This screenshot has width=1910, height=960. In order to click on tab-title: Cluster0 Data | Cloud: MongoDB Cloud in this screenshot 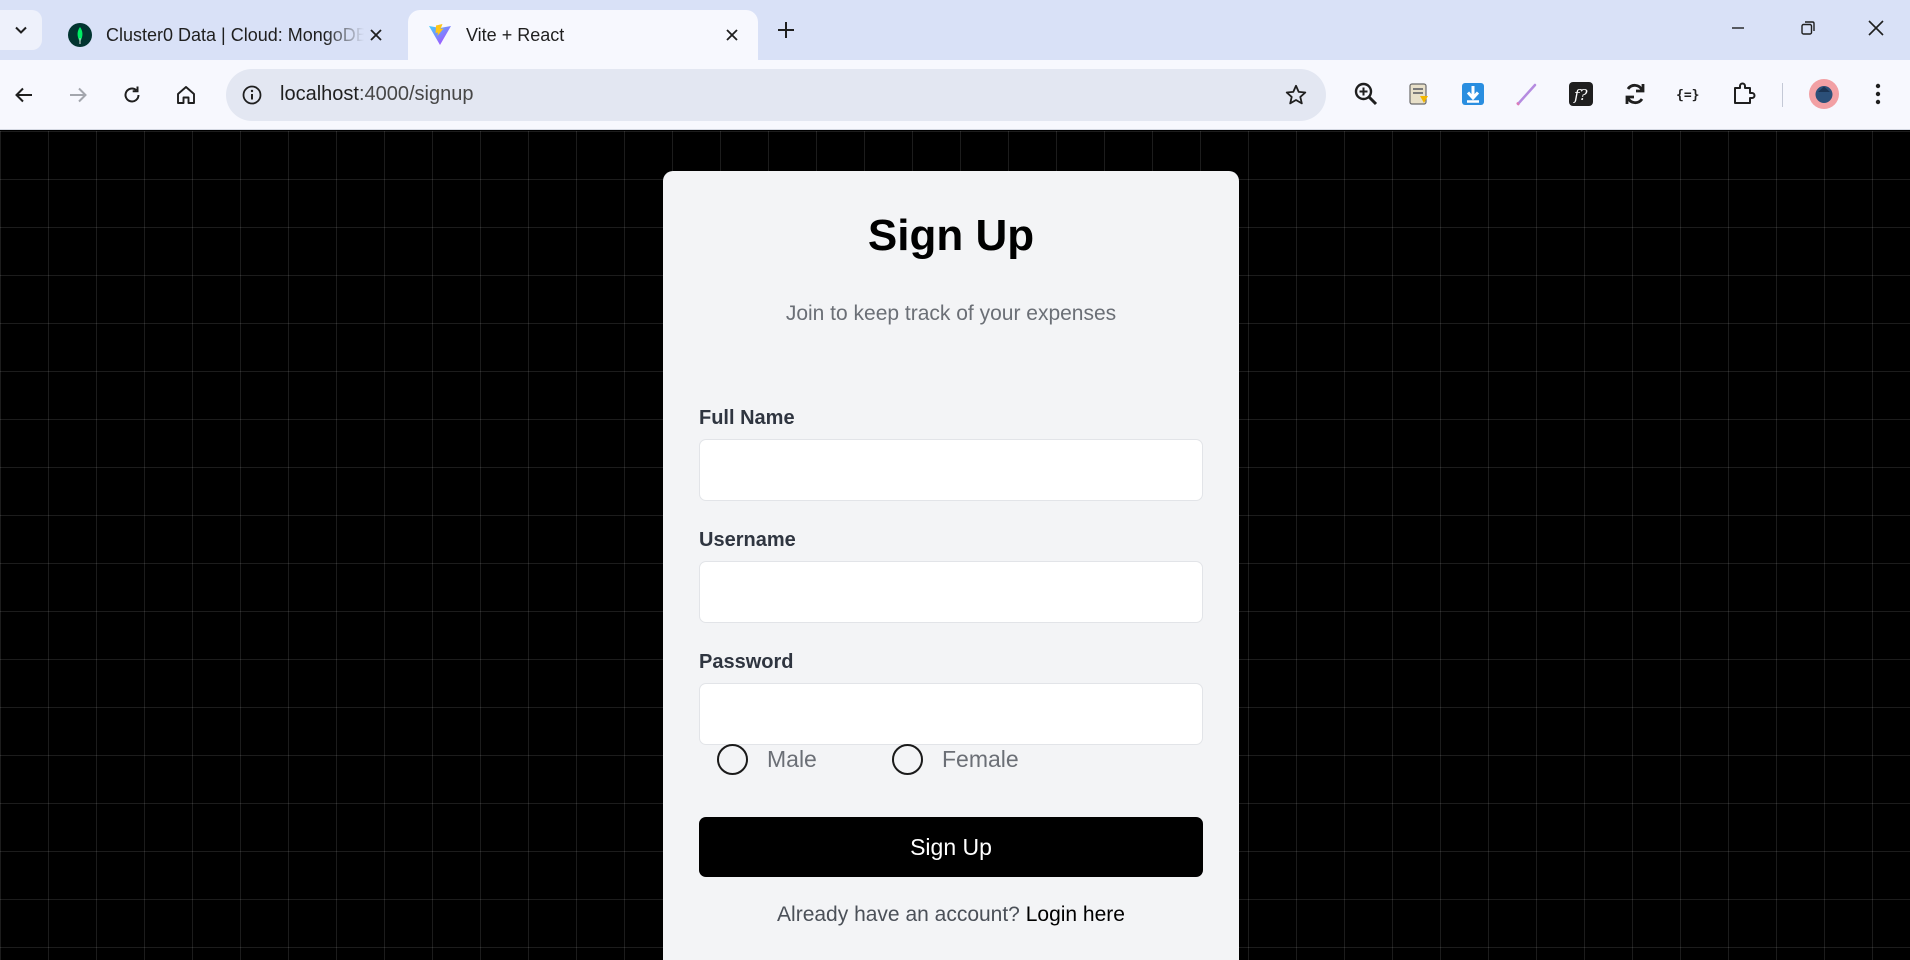, I will do `click(235, 34)`.